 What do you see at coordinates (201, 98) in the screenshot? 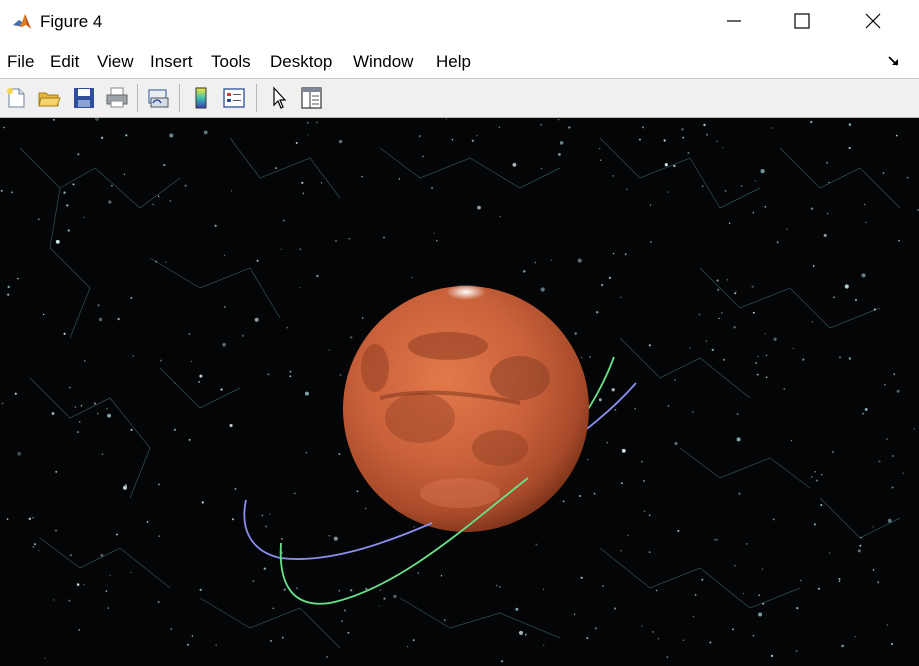
I see `insert-colorbar-button` at bounding box center [201, 98].